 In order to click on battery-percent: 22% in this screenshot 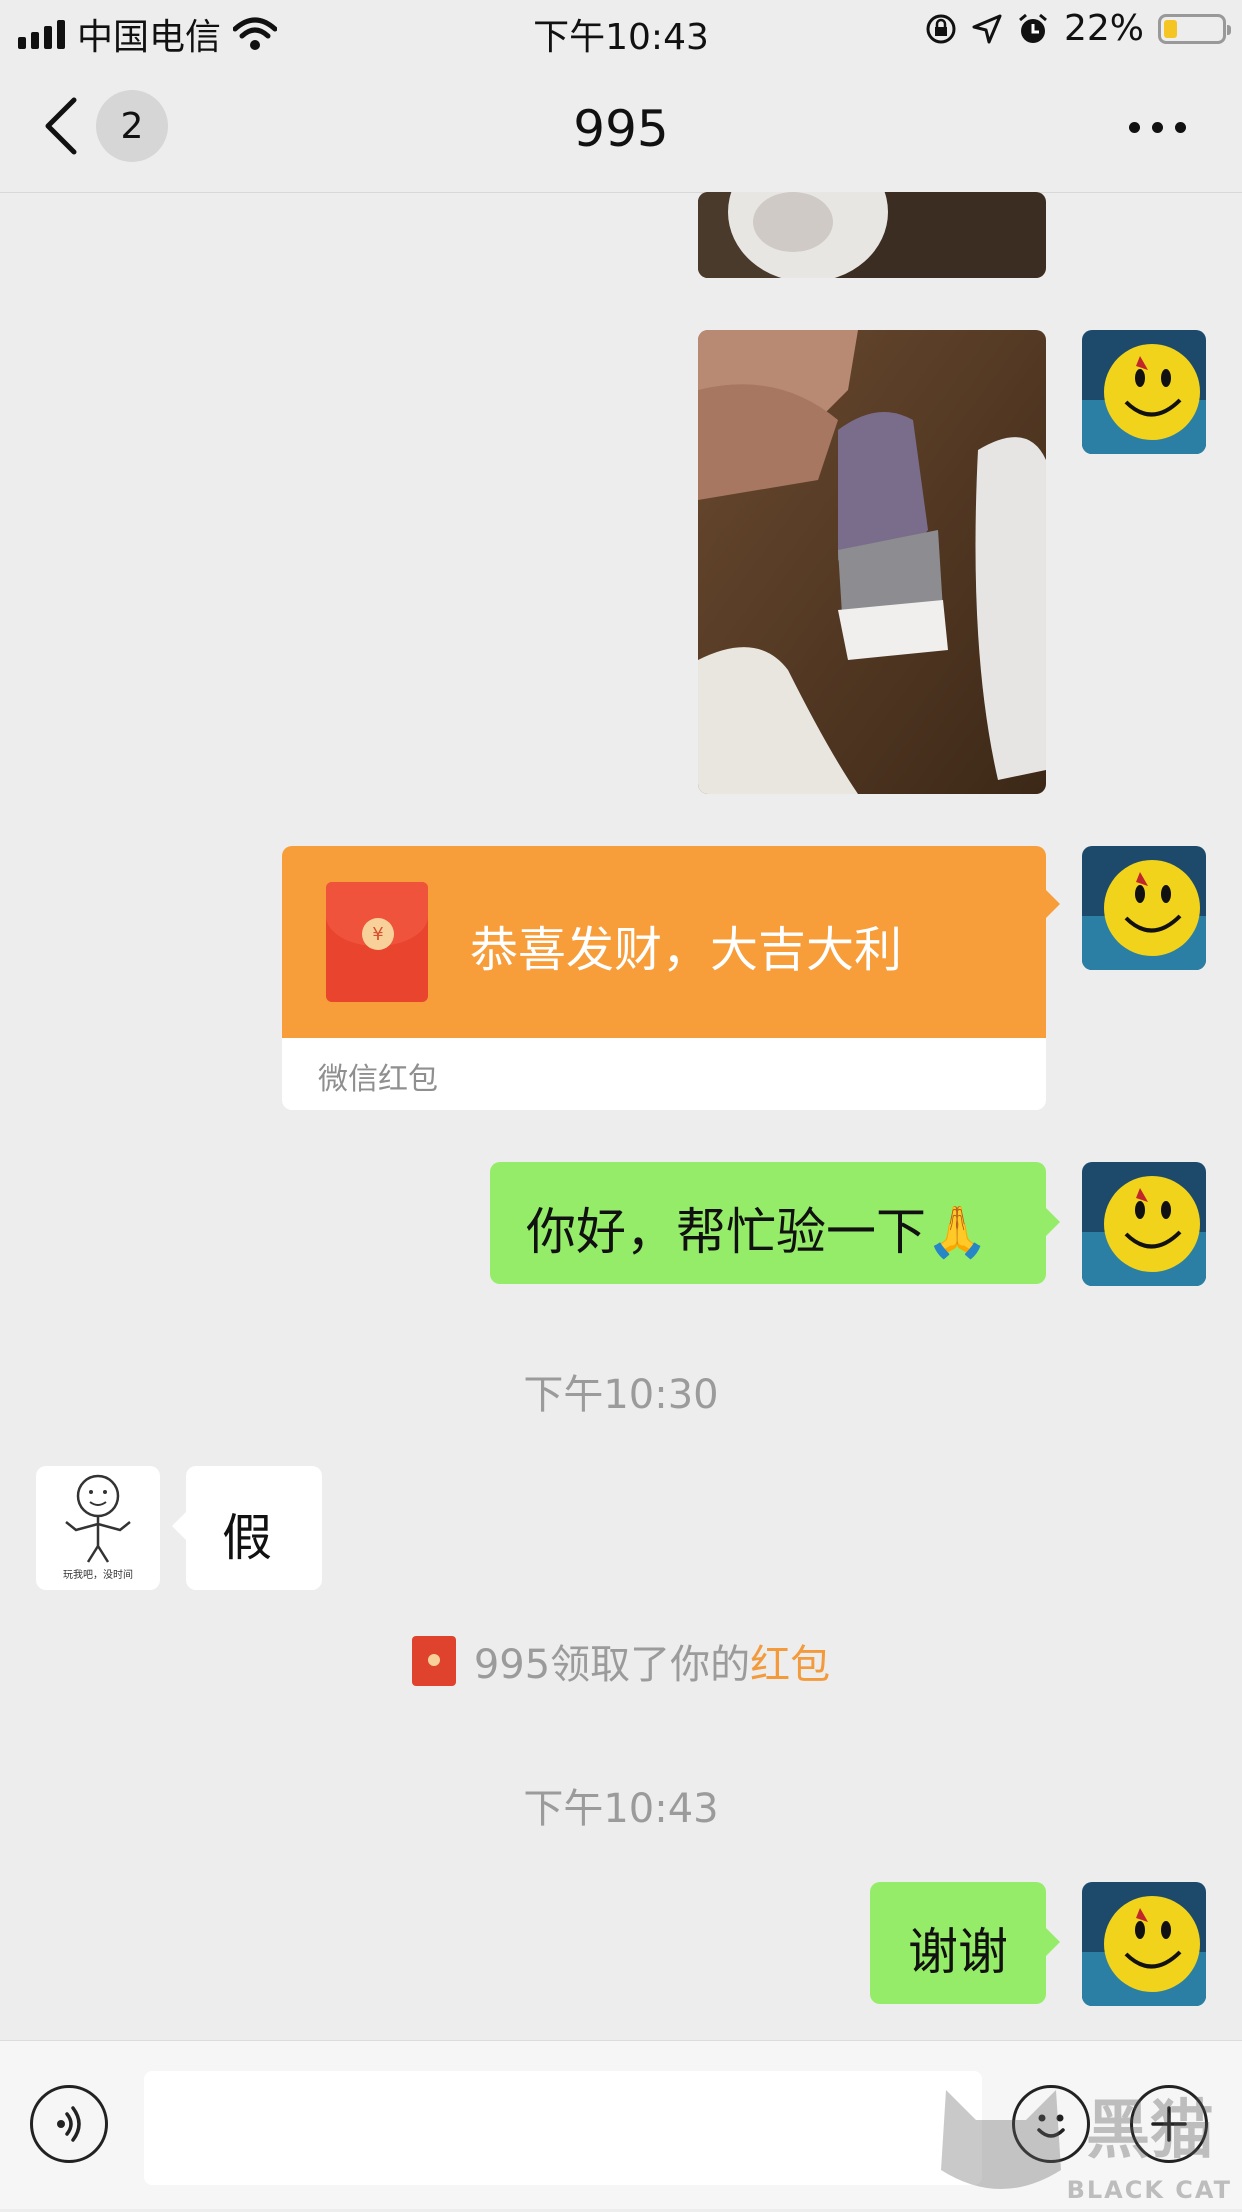, I will do `click(1103, 28)`.